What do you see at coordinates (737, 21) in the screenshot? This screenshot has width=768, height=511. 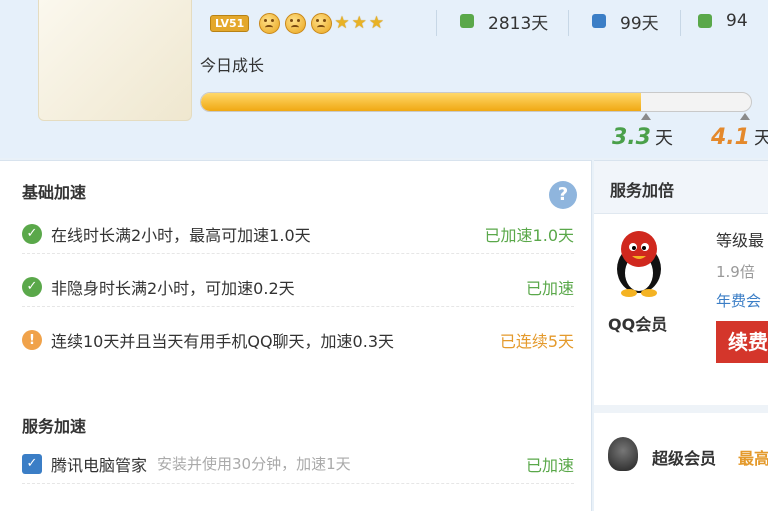 I see `stat-value: 94` at bounding box center [737, 21].